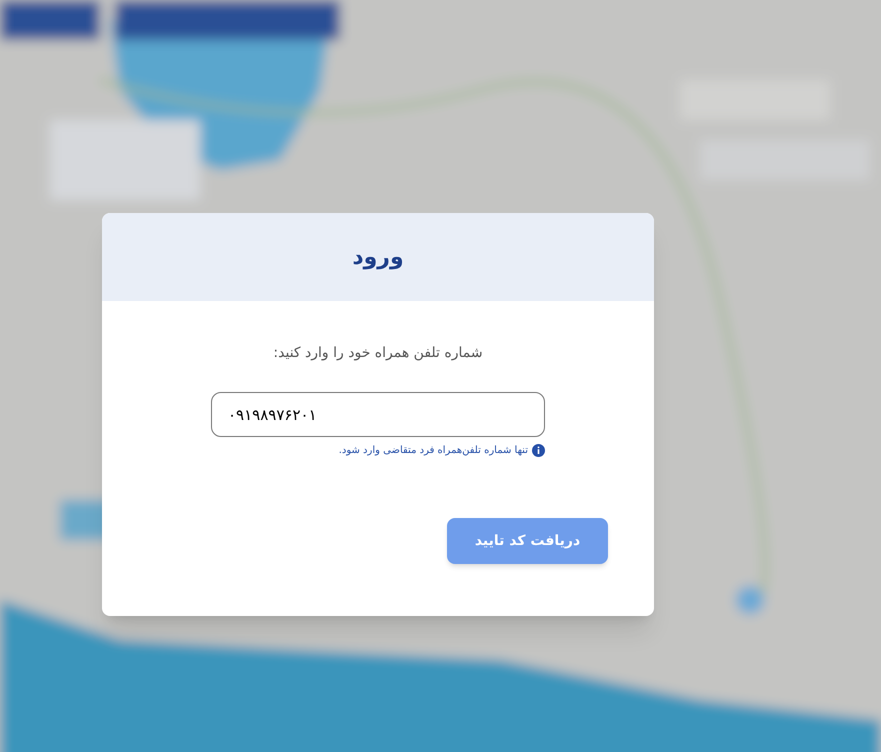  Describe the element at coordinates (378, 258) in the screenshot. I see `dialog-title: ورود` at that location.